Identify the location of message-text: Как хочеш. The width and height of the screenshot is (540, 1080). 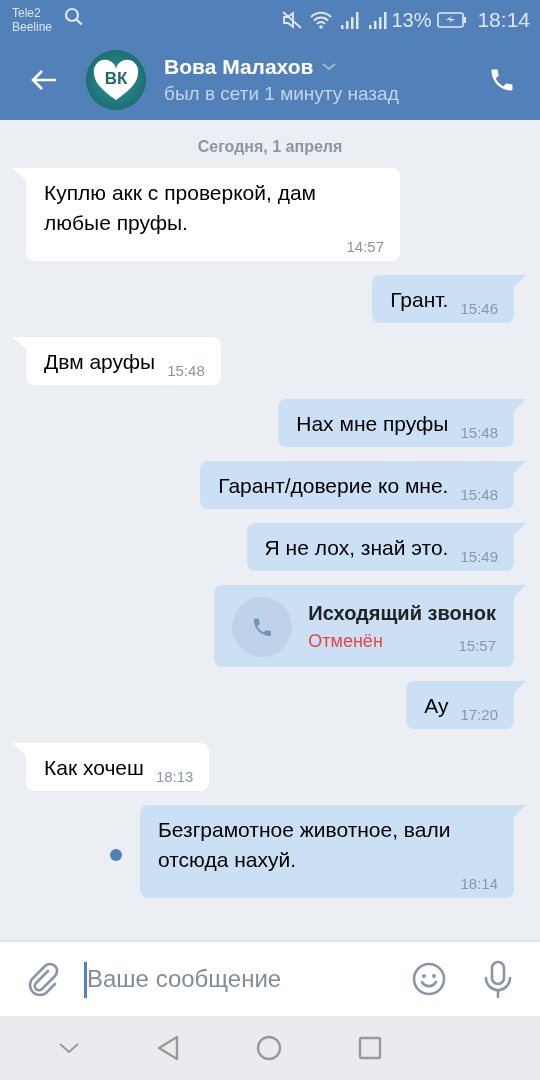
(94, 768).